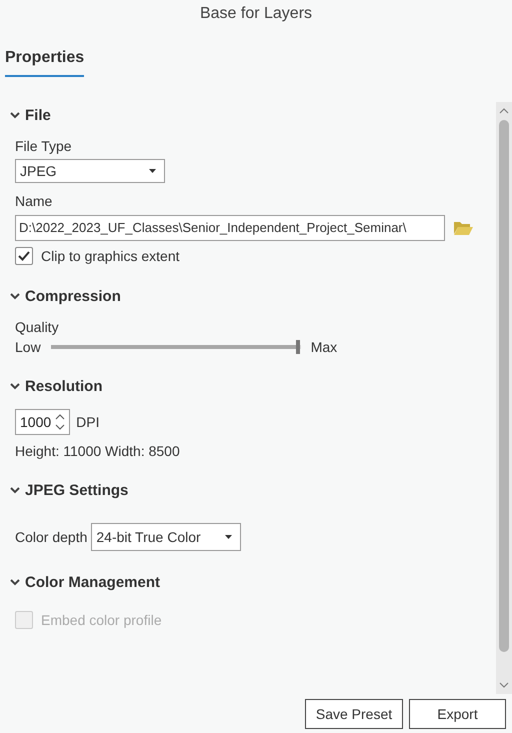  What do you see at coordinates (44, 63) in the screenshot?
I see `properties-tab: Properties` at bounding box center [44, 63].